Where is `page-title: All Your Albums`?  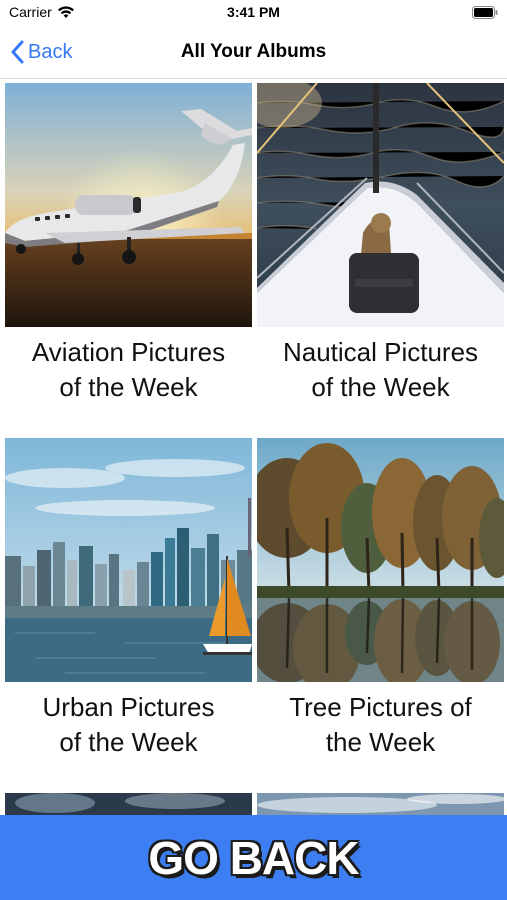 page-title: All Your Albums is located at coordinates (253, 51).